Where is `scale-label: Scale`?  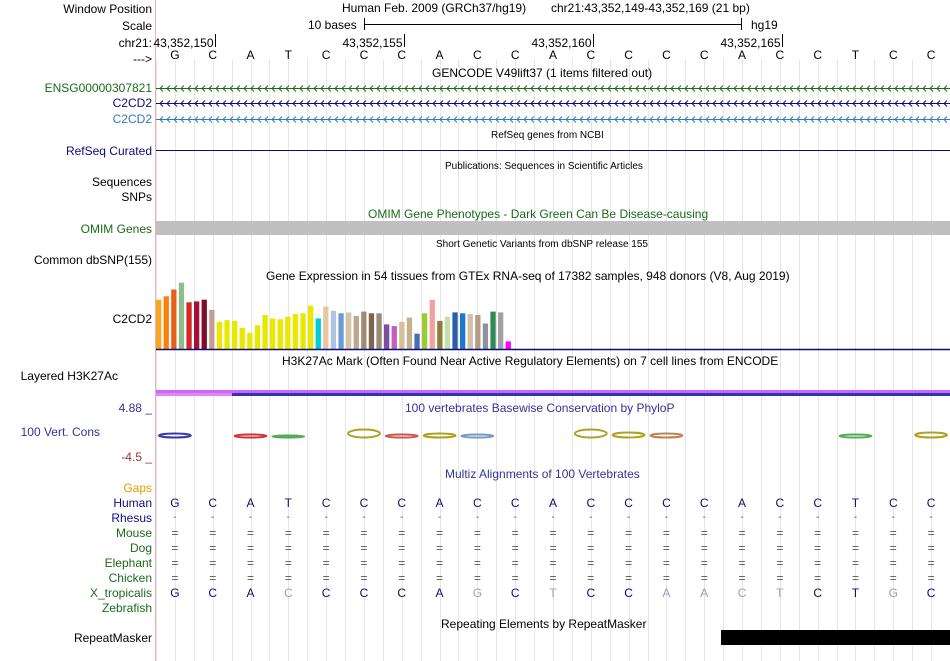 scale-label: Scale is located at coordinates (136, 26).